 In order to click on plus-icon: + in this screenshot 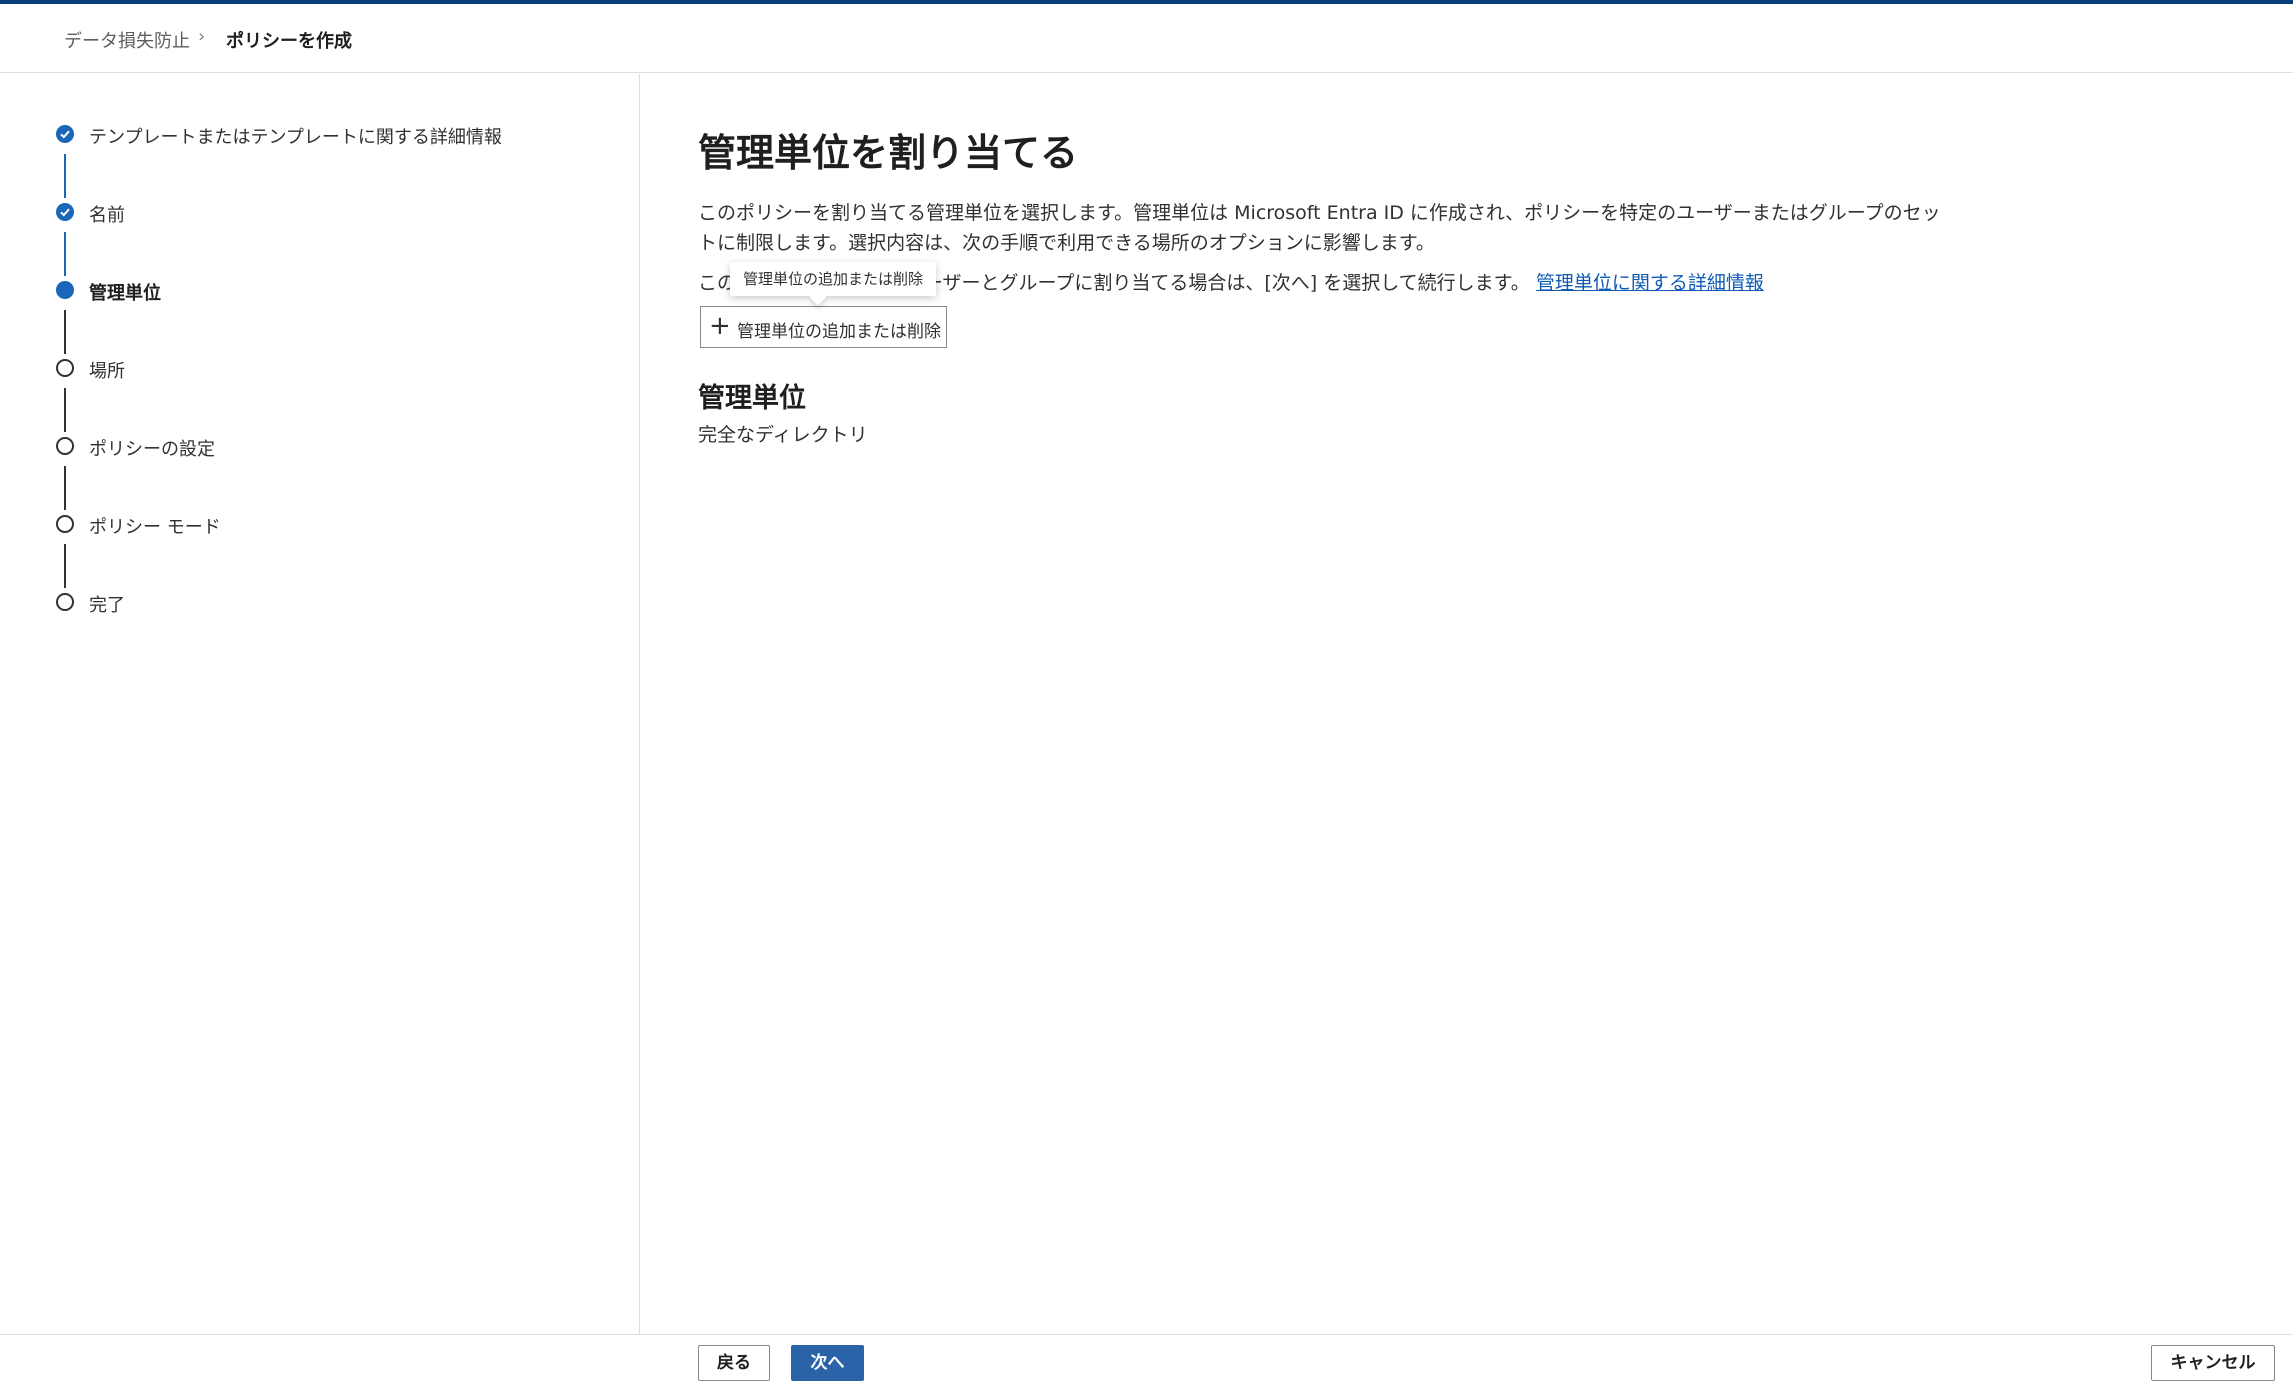, I will do `click(720, 326)`.